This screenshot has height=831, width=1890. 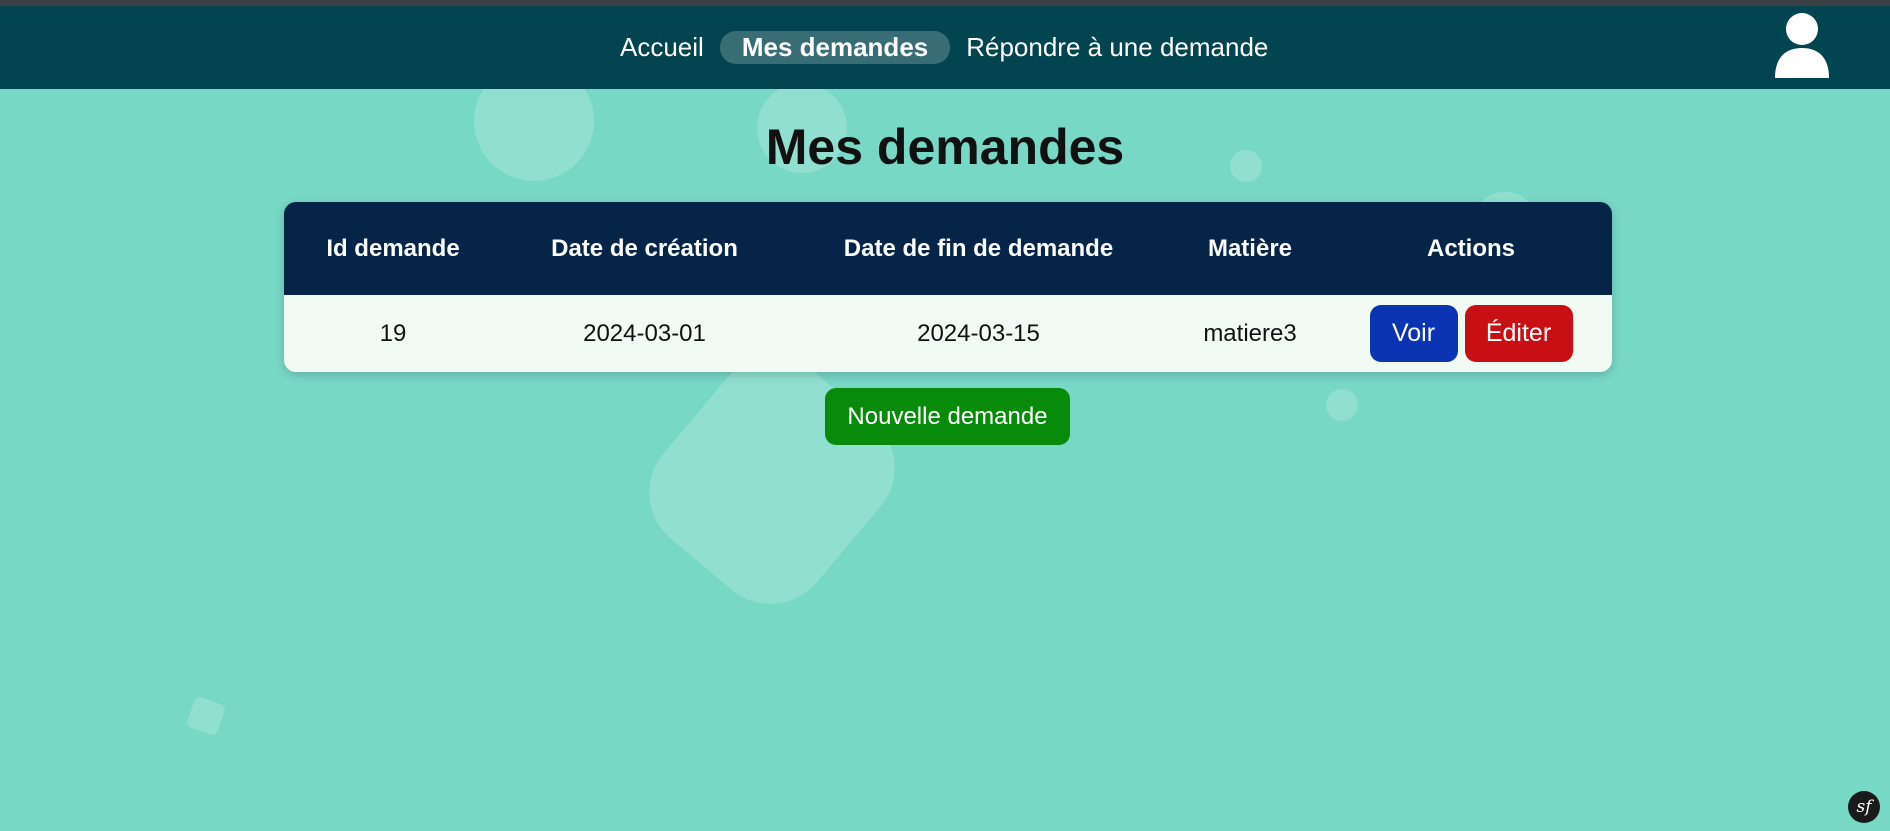 What do you see at coordinates (644, 248) in the screenshot?
I see `header-date-creation: Date de création` at bounding box center [644, 248].